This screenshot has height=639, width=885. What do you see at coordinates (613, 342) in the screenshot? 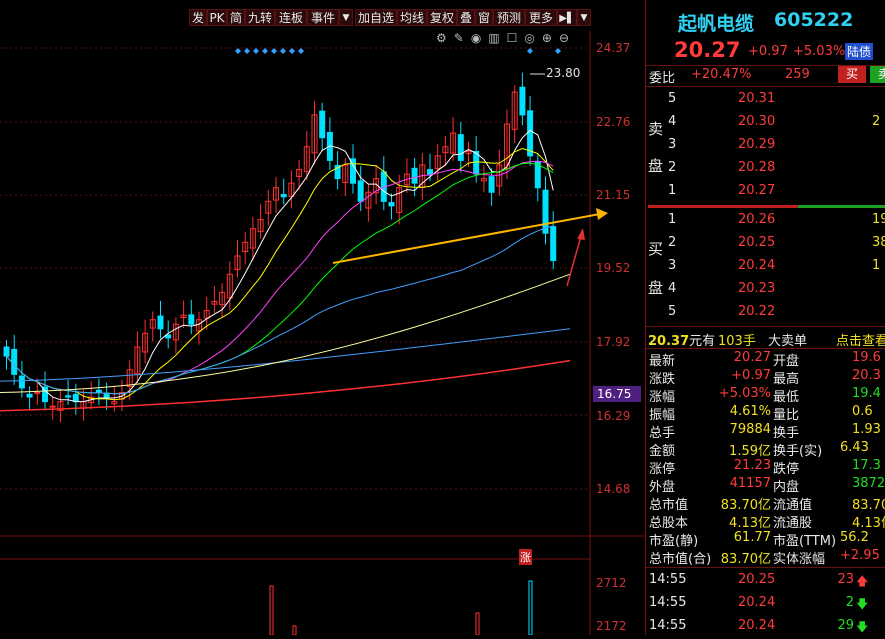
I see `price-axis-label: 17.92` at bounding box center [613, 342].